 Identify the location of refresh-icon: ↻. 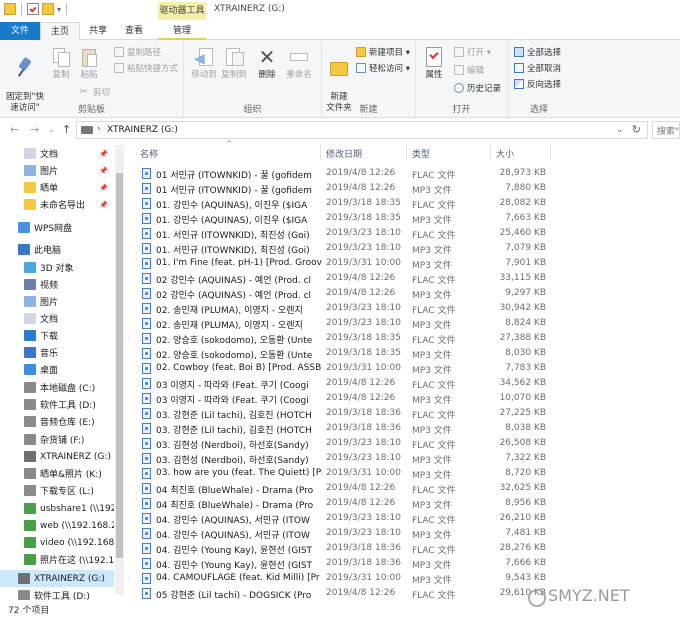
(636, 129).